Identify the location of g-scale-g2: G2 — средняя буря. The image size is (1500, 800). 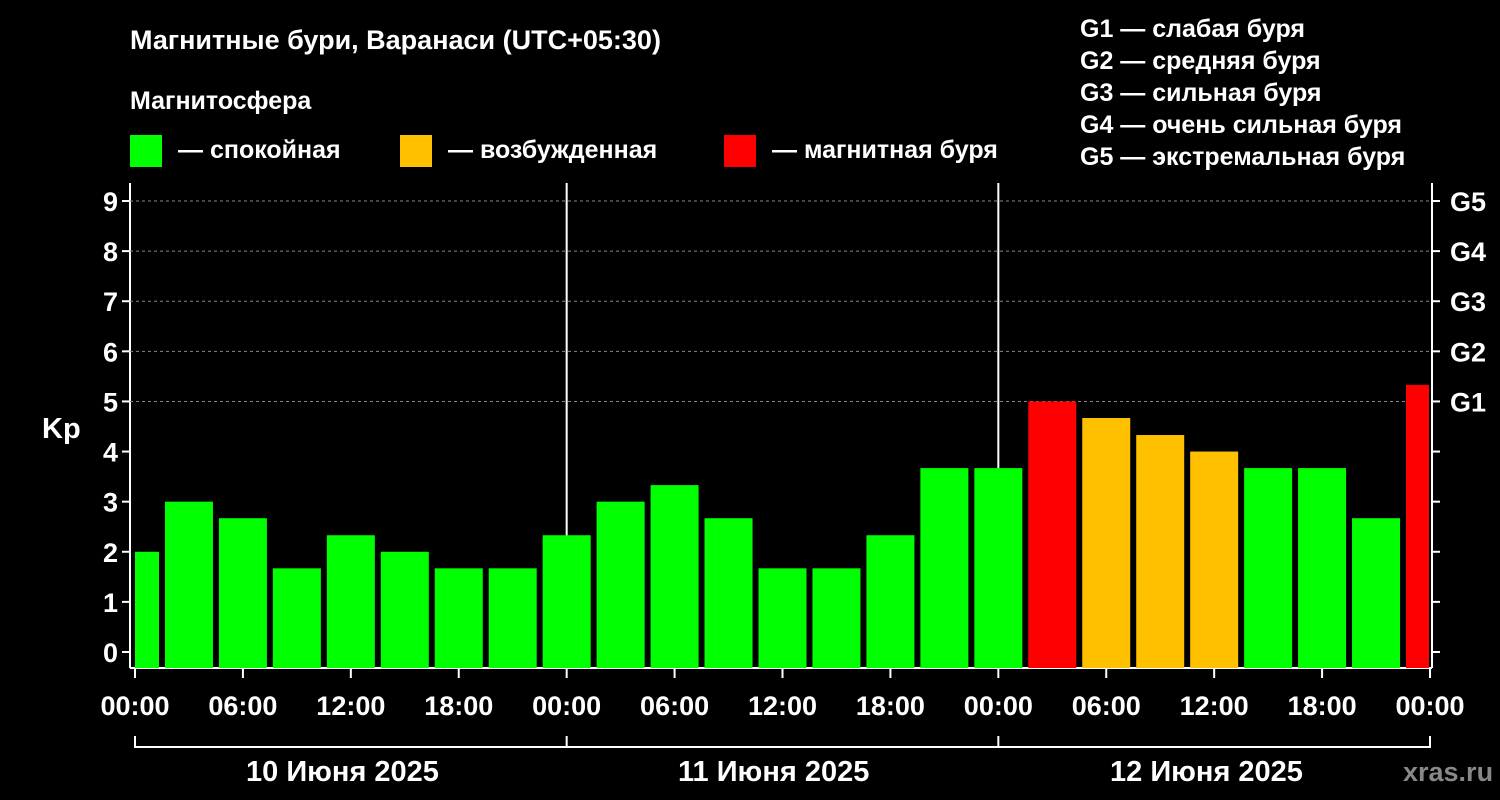
(1200, 61).